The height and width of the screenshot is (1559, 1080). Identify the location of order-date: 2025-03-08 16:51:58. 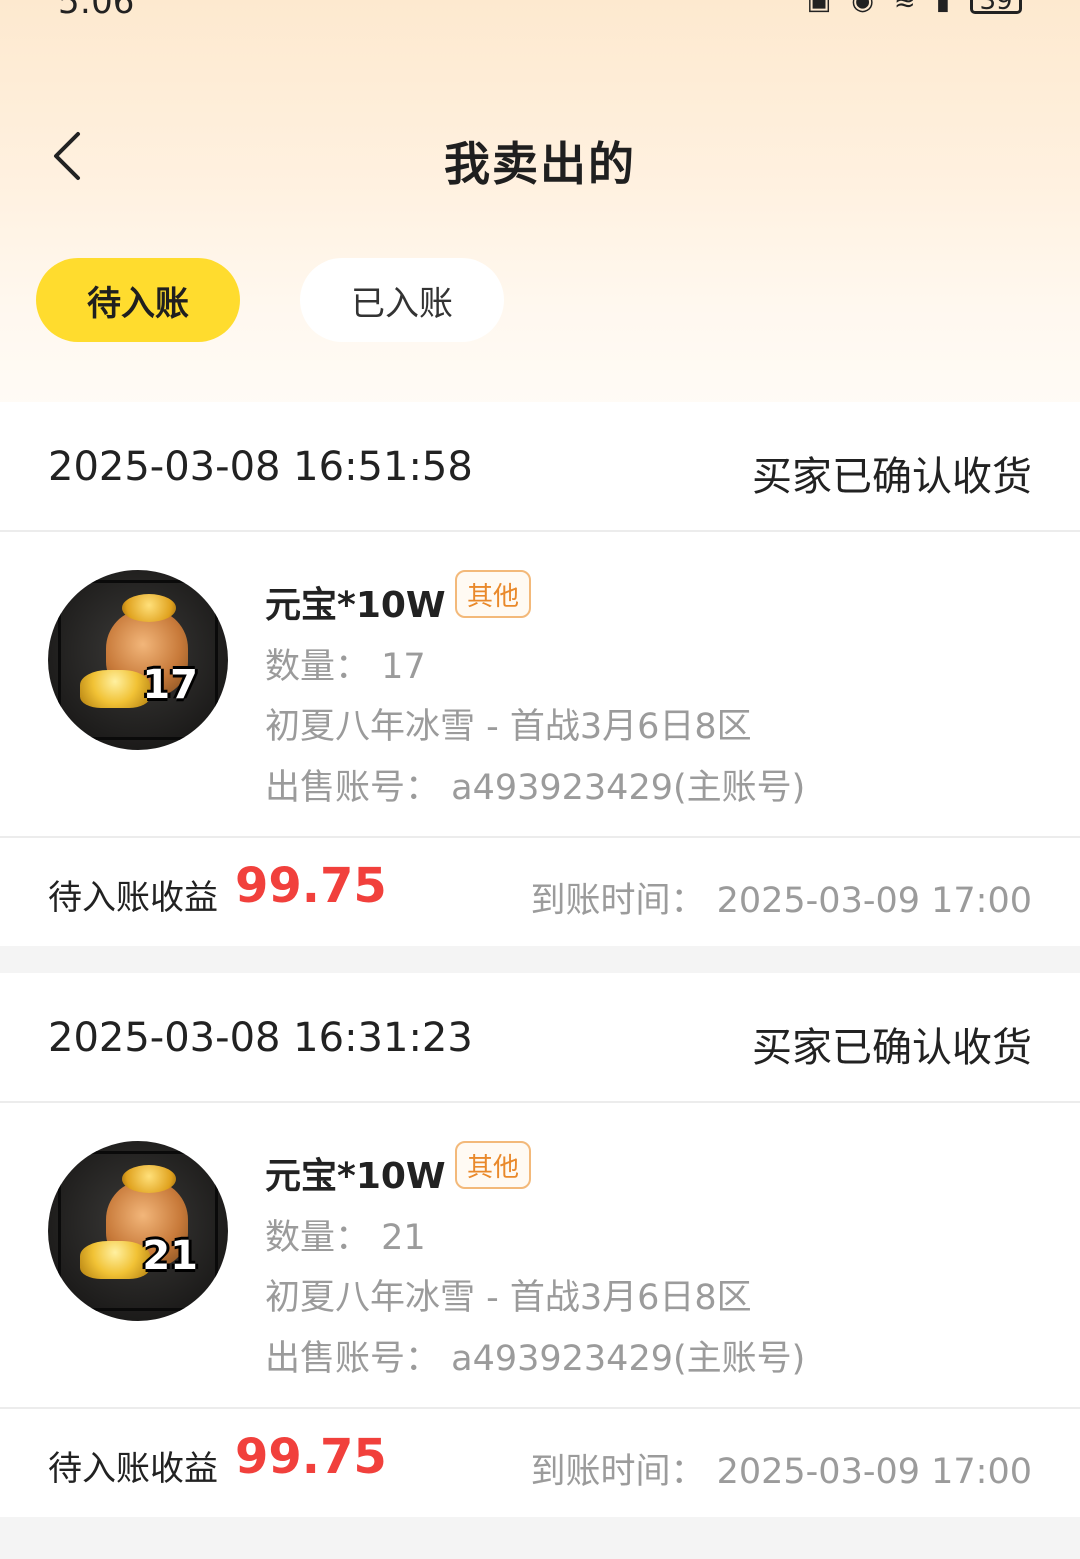
(260, 467).